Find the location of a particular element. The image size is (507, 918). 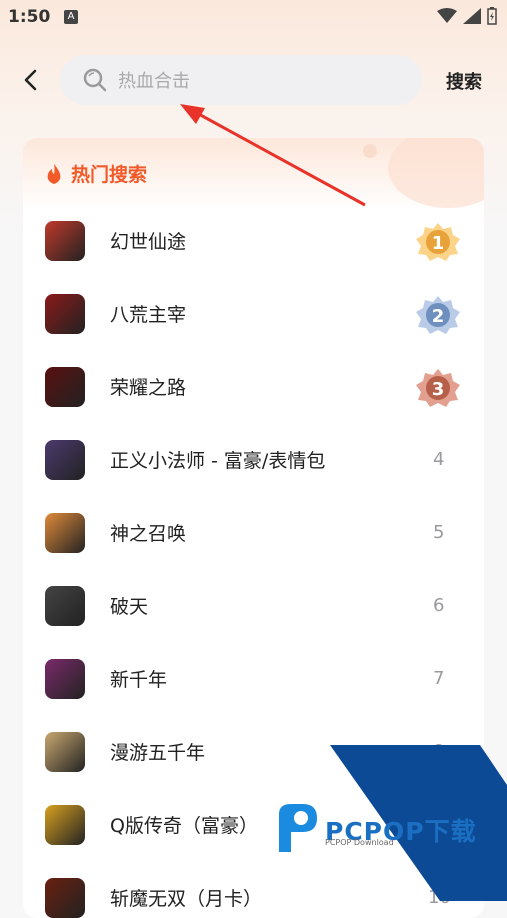

bronze-medal-icon: 3 is located at coordinates (438, 387).